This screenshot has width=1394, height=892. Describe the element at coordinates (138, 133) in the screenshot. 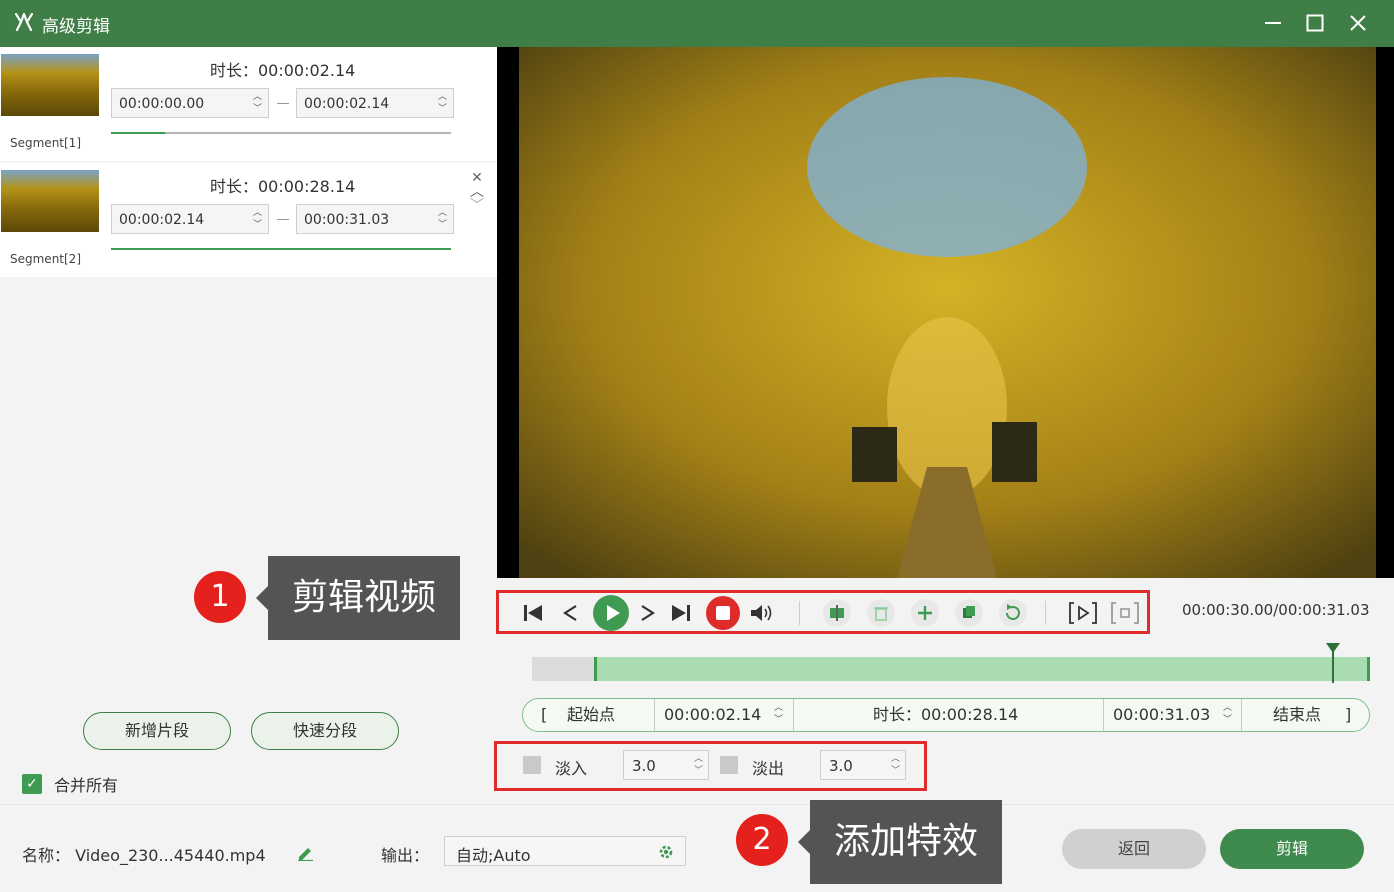

I see `segment-progress-fill` at that location.